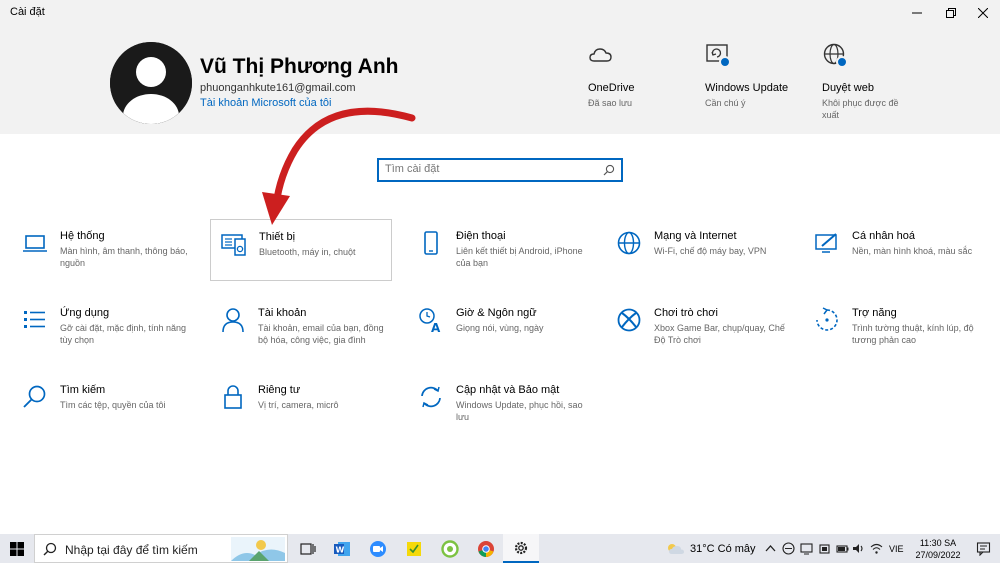 The image size is (1000, 563). Describe the element at coordinates (770, 548) in the screenshot. I see `chevron-up-icon` at that location.